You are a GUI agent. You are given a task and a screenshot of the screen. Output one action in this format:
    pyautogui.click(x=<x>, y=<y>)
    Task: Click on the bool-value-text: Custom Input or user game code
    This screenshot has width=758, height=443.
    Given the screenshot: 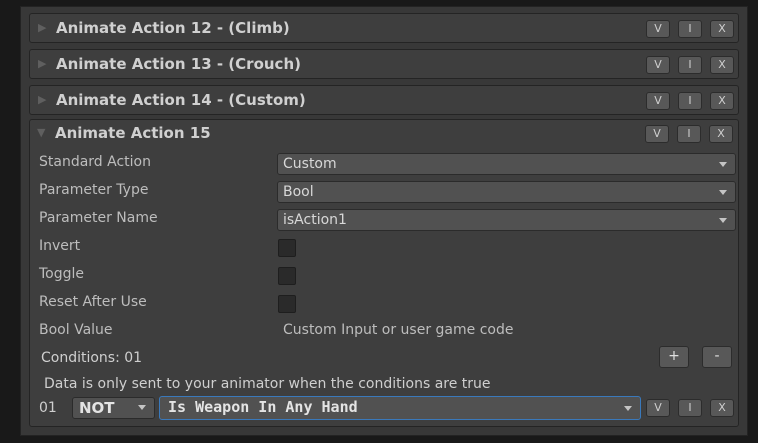 What is the action you would take?
    pyautogui.click(x=398, y=330)
    